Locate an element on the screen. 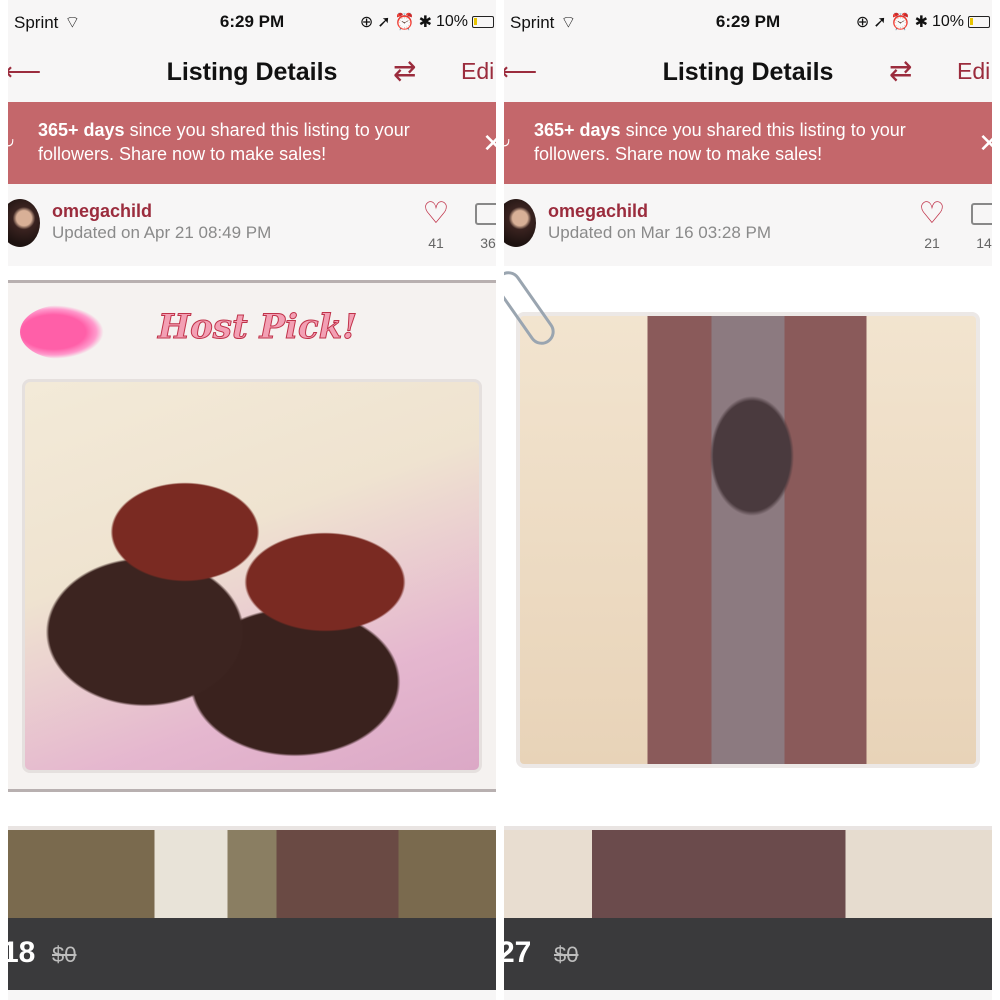 Image resolution: width=1000 pixels, height=1000 pixels. comment-button: 36 is located at coordinates (483, 225).